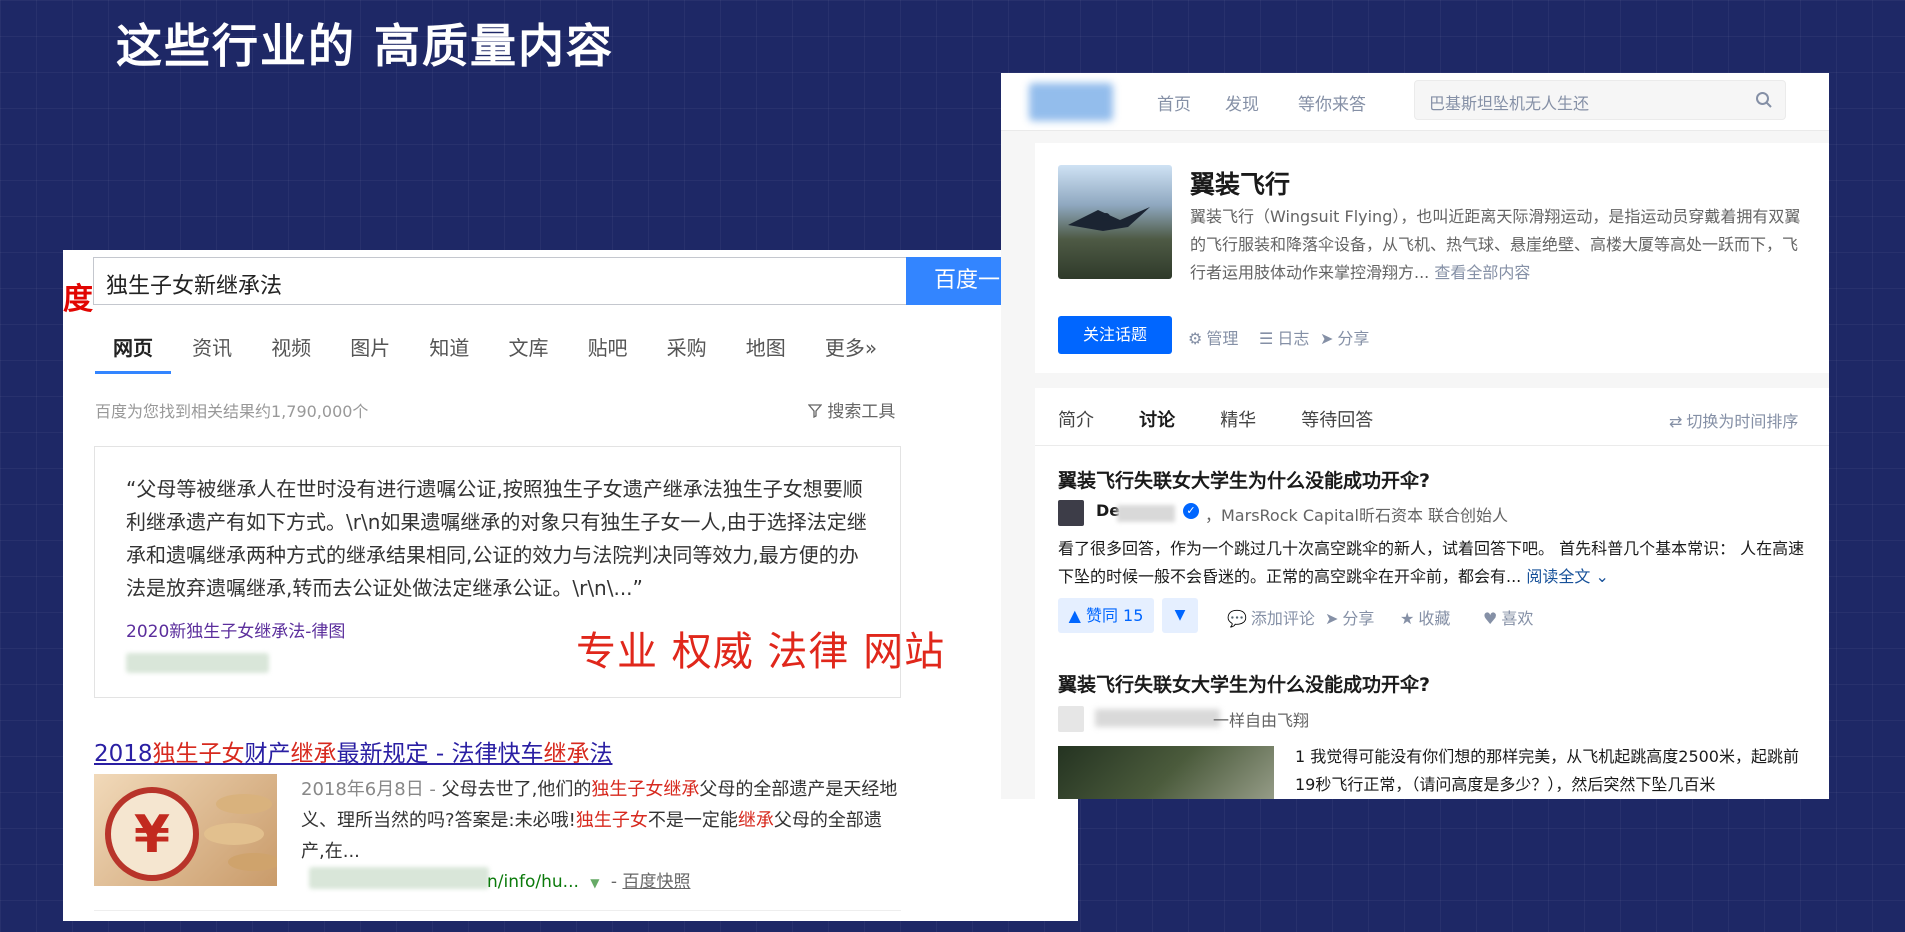  I want to click on like-button: ♥ 喜欢, so click(1508, 617).